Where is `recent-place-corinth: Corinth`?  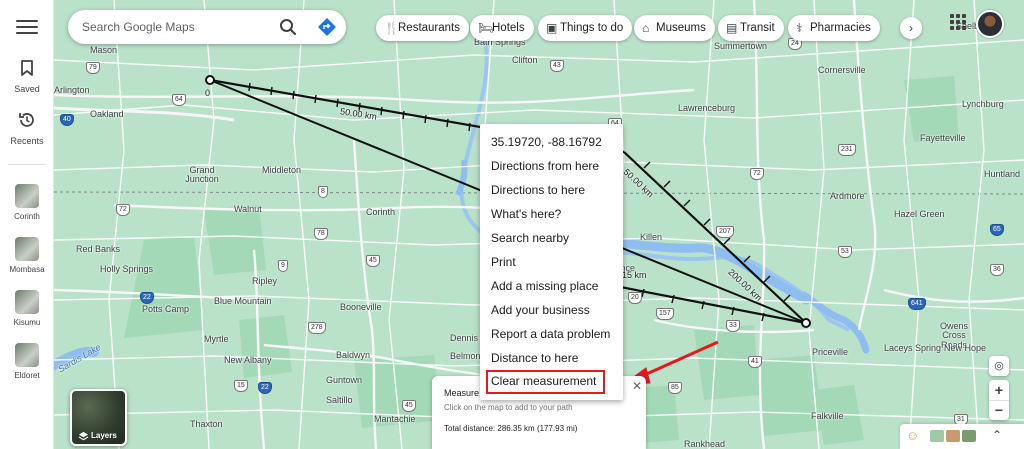
recent-place-corinth: Corinth is located at coordinates (27, 202).